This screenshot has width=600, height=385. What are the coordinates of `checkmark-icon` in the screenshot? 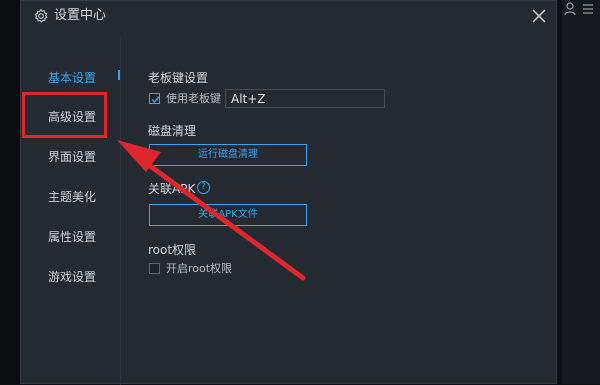 It's located at (155, 100).